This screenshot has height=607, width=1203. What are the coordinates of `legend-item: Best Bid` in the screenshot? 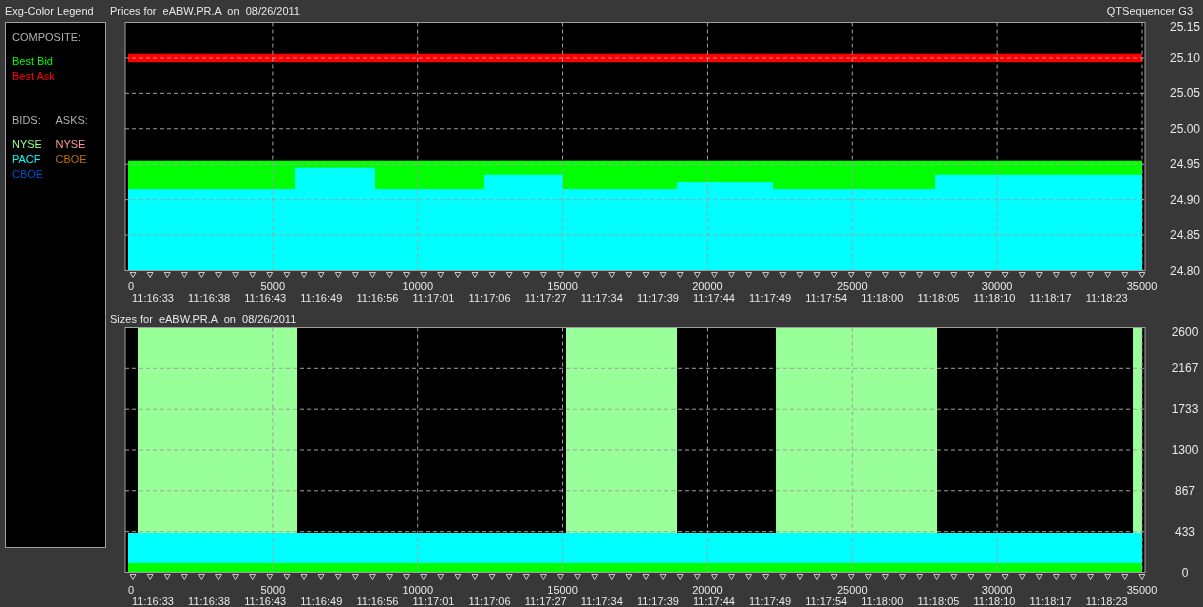 It's located at (32, 61).